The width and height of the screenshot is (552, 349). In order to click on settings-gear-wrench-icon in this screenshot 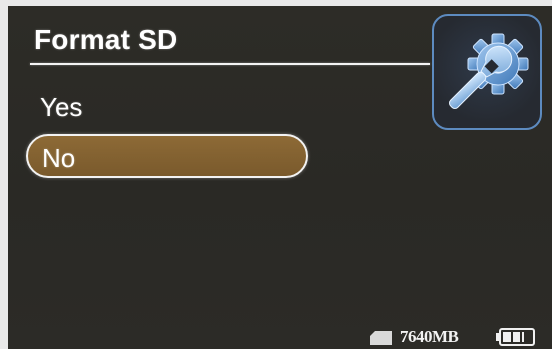, I will do `click(488, 71)`.